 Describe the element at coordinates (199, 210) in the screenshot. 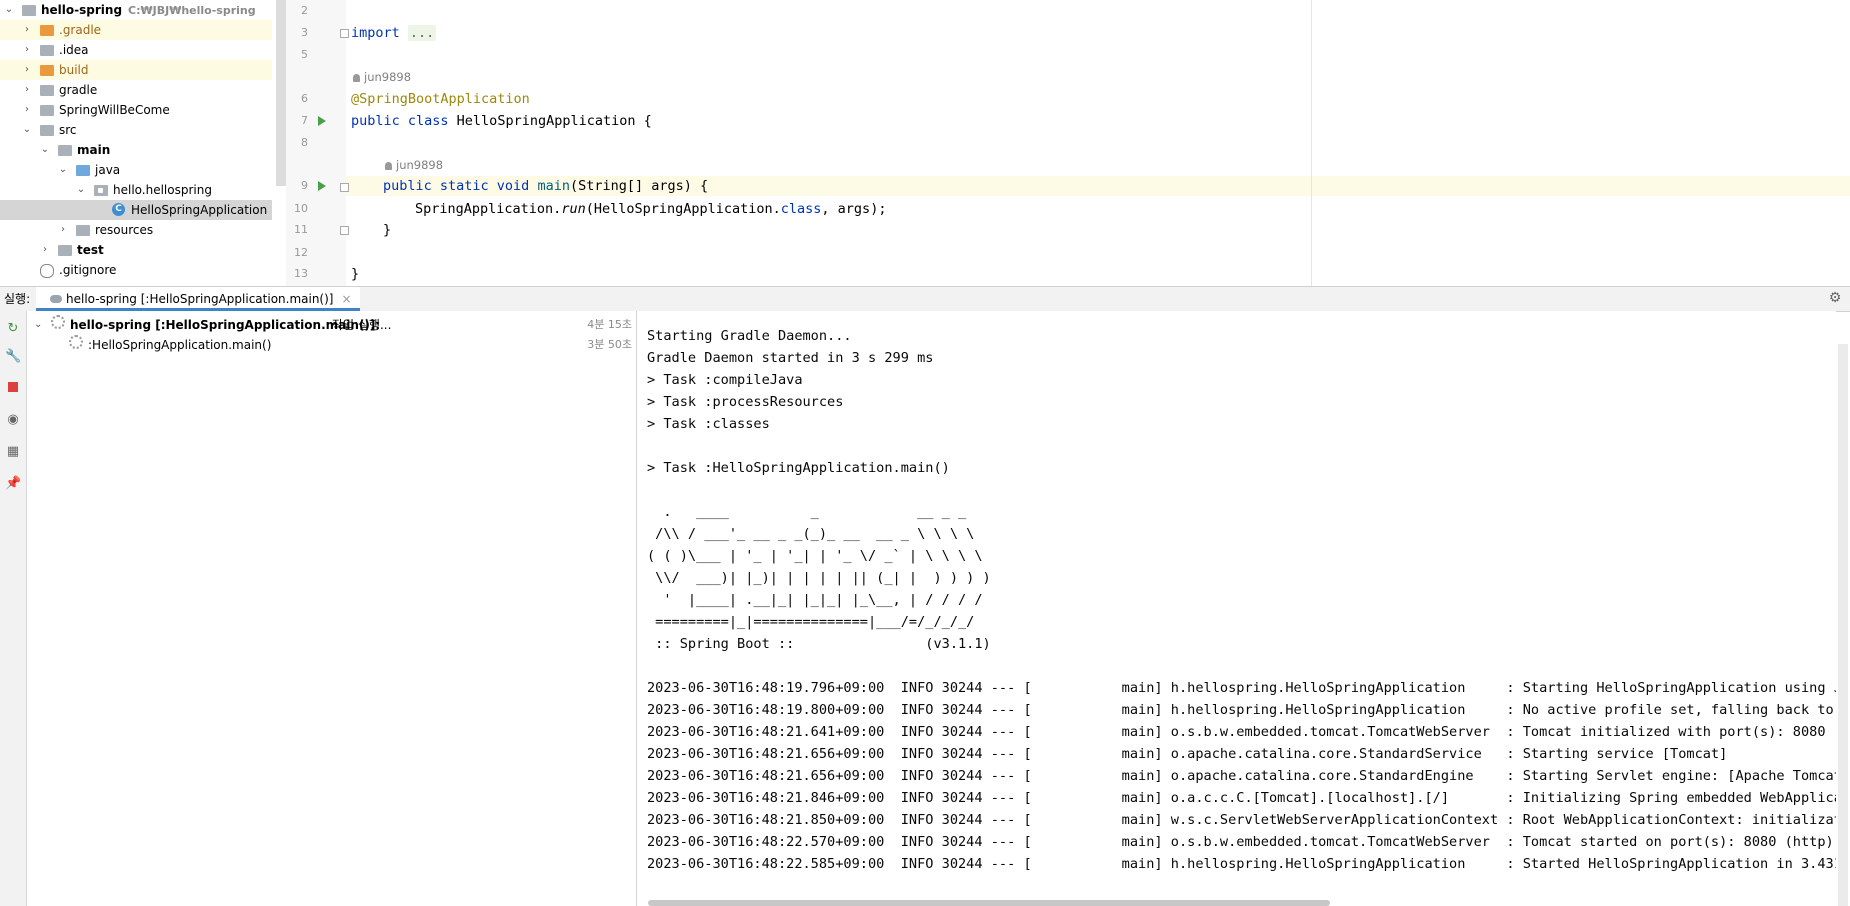

I see `tree-item-label: HelloSpringApplication` at that location.